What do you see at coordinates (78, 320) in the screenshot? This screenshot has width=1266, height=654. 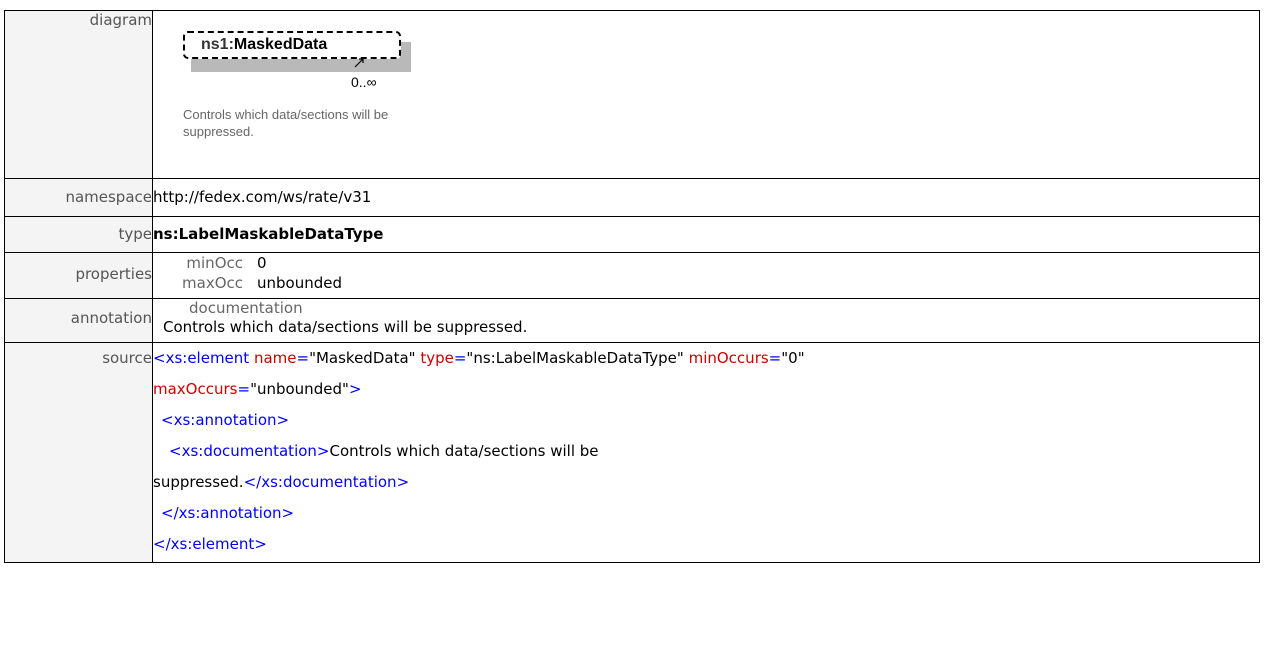 I see `annotation-label: annotation` at bounding box center [78, 320].